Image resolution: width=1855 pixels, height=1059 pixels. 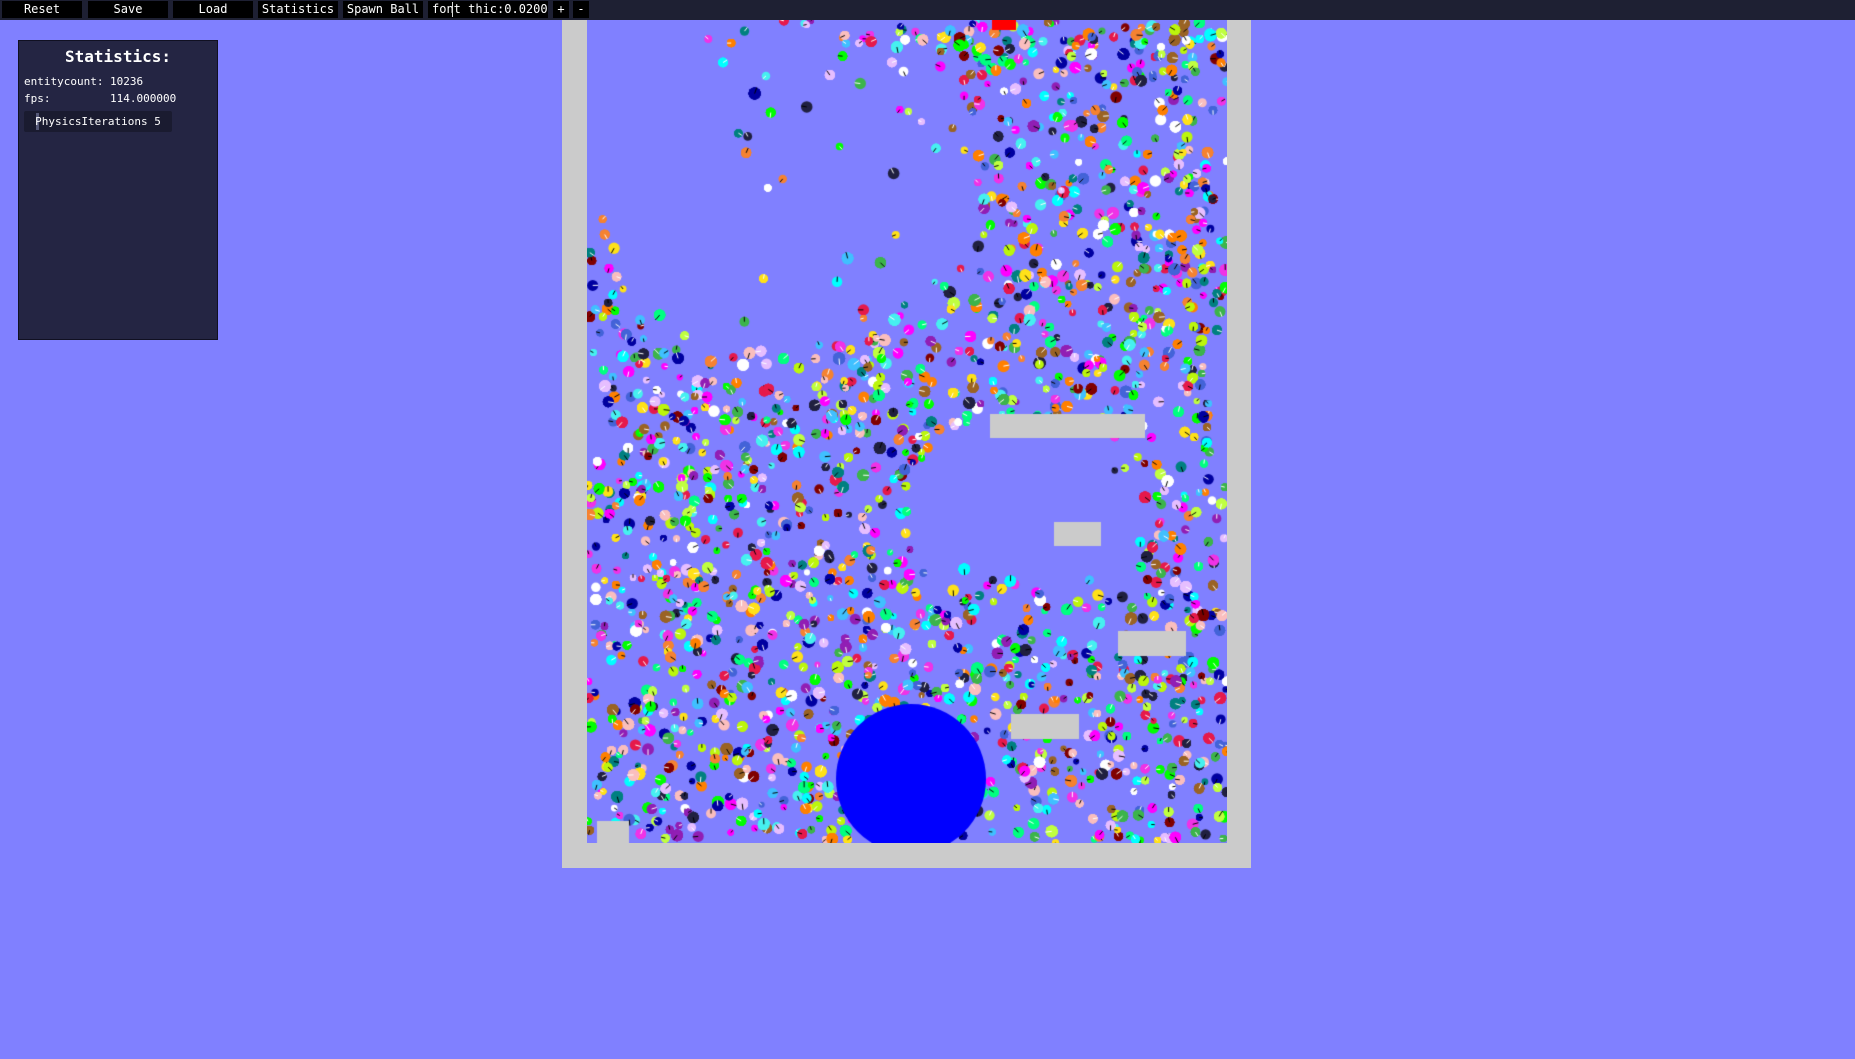 What do you see at coordinates (127, 81) in the screenshot?
I see `entitycount-value: 10236` at bounding box center [127, 81].